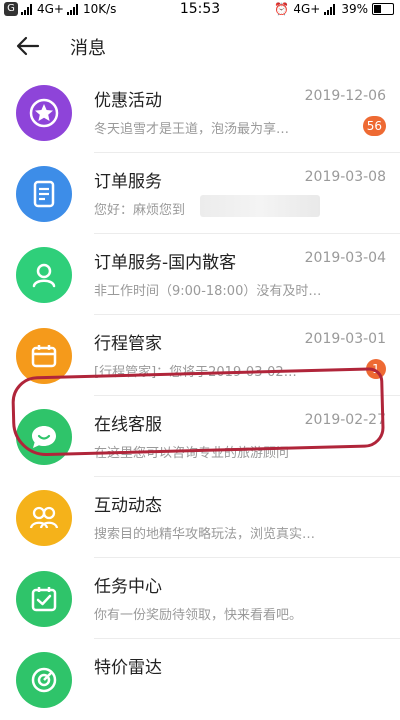 The height and width of the screenshot is (720, 400). Describe the element at coordinates (200, 112) in the screenshot. I see `message-item-promotions: 优惠活动 2019-12-06 冬天追雪才是王道，泡汤最为享… 56` at that location.